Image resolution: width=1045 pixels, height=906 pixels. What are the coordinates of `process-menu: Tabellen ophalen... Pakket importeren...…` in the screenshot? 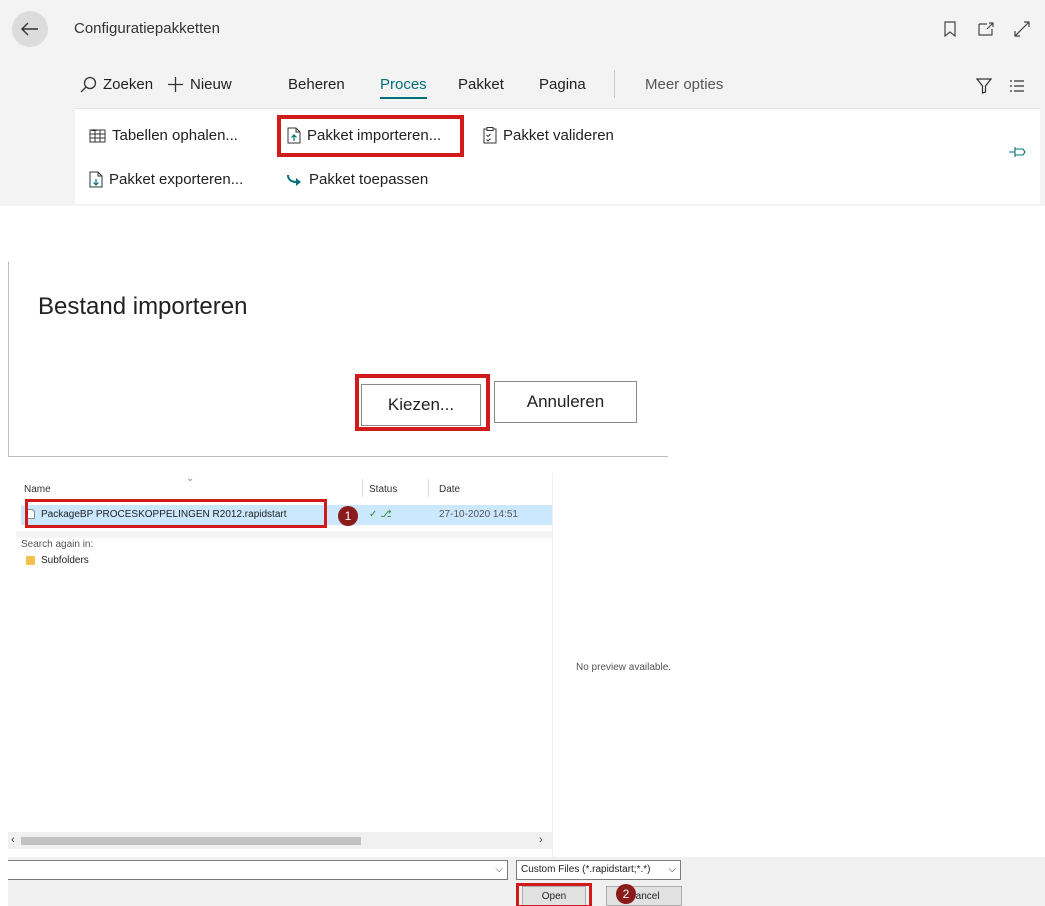 It's located at (557, 156).